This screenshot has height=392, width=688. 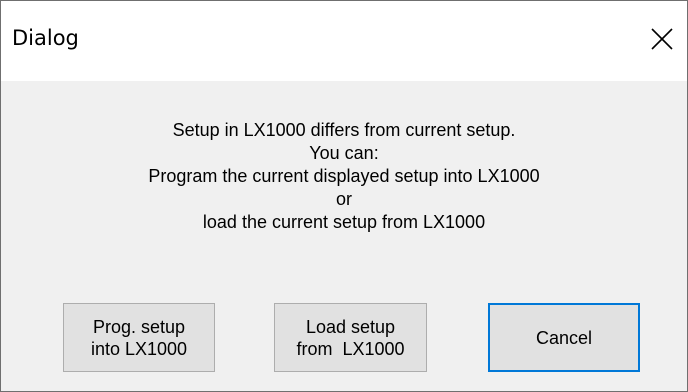 I want to click on cancel-label: Cancel, so click(x=564, y=337).